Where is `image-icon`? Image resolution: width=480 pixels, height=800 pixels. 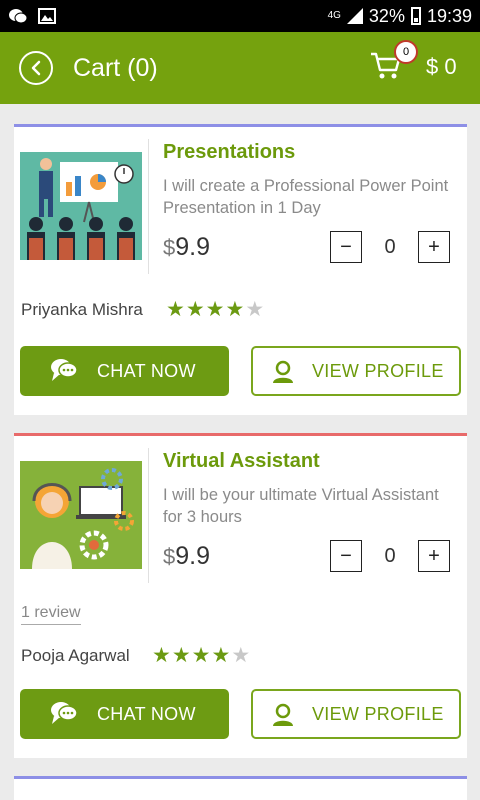
image-icon is located at coordinates (47, 16).